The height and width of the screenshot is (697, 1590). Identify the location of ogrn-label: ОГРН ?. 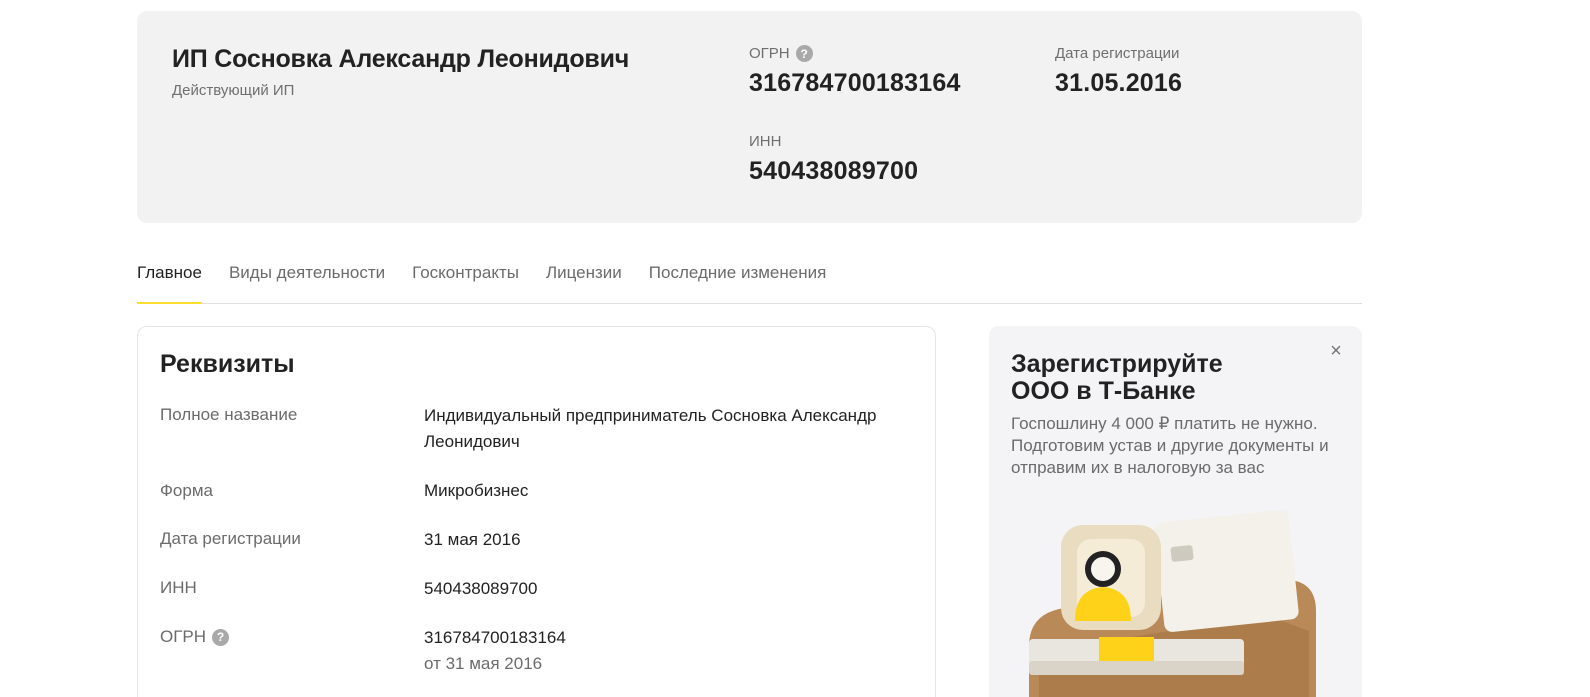
(781, 53).